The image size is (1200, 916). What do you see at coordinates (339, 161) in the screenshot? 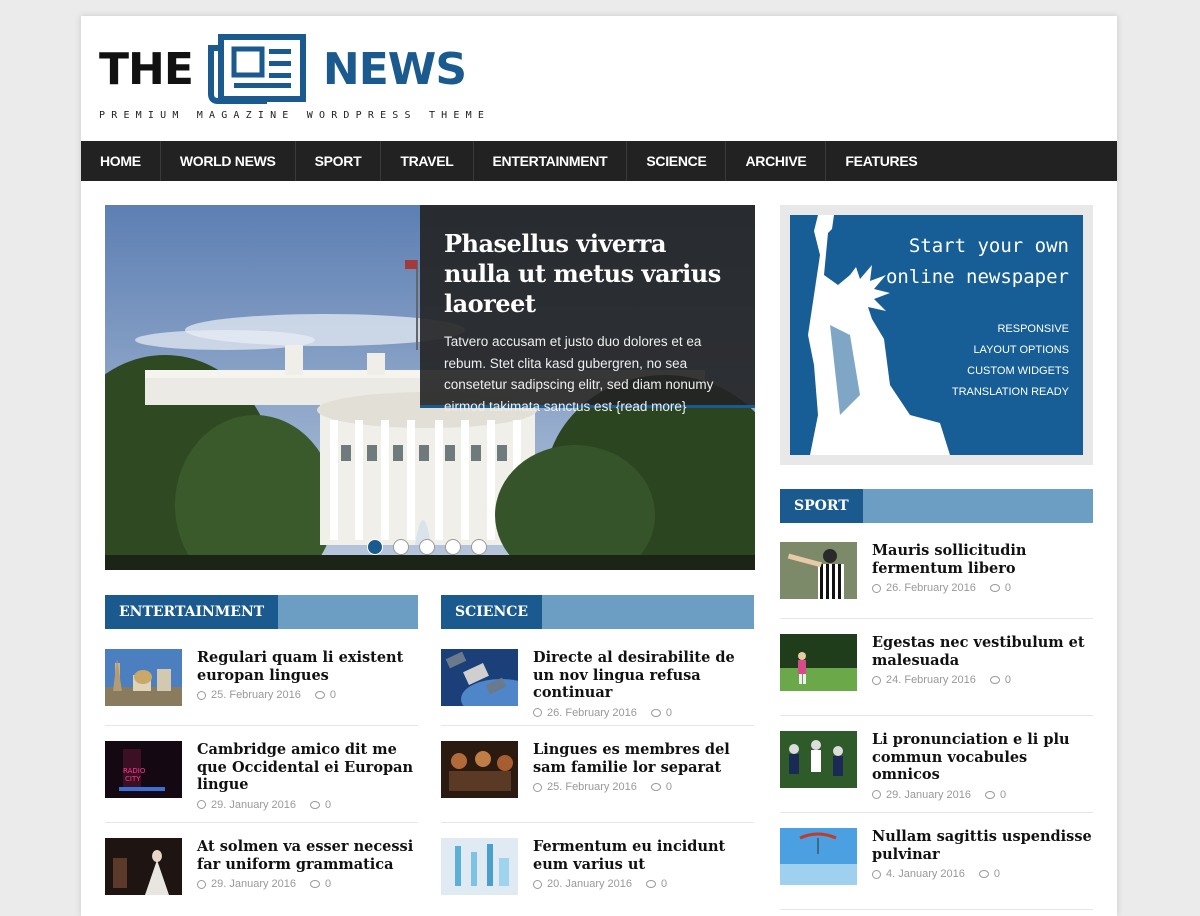
I see `nav-item-sport: SPORT` at bounding box center [339, 161].